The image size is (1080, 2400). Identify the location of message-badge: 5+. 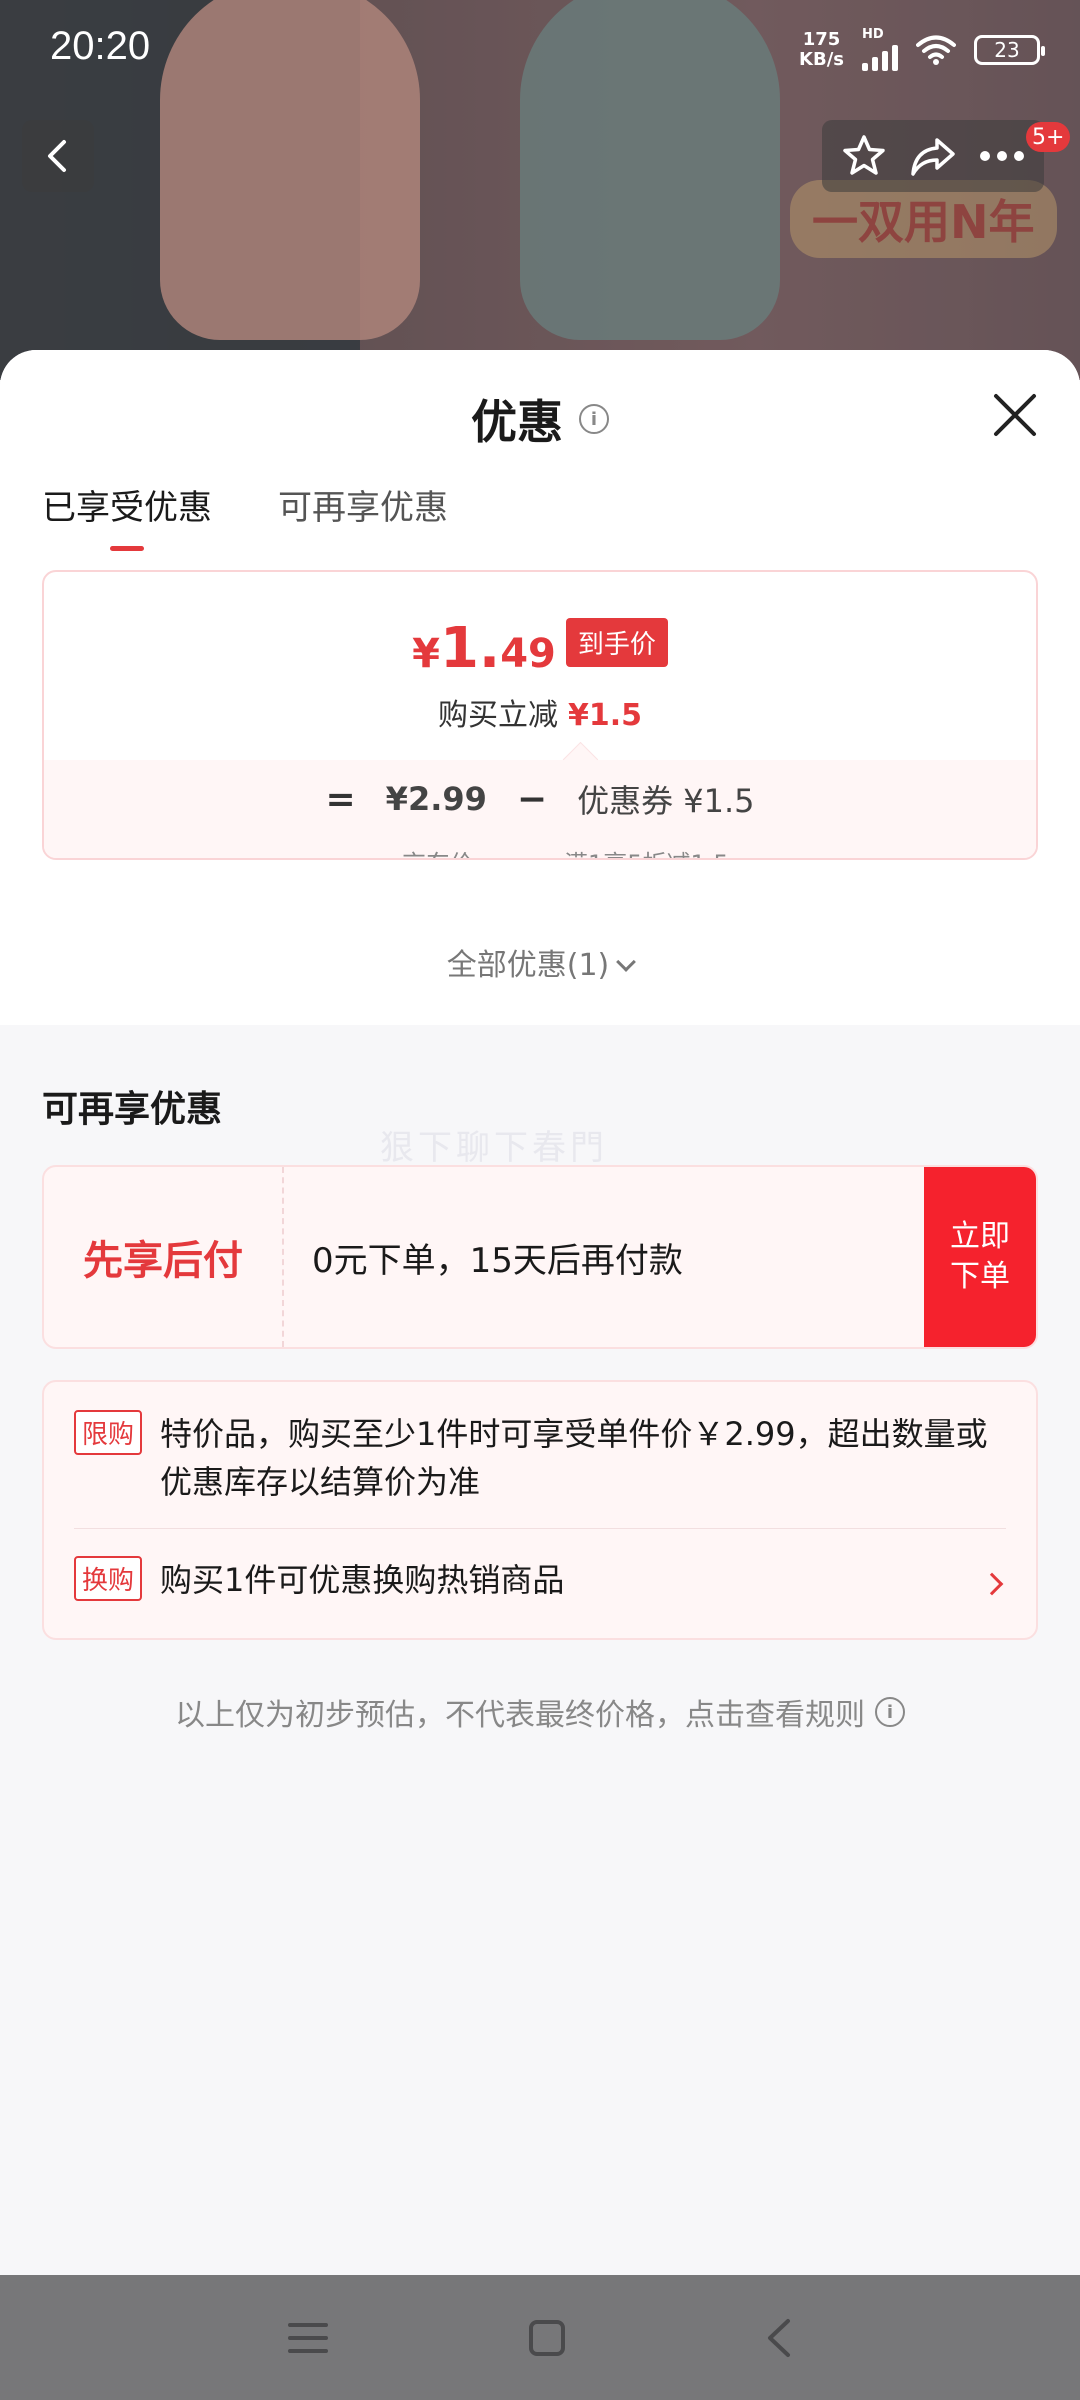
(1048, 137).